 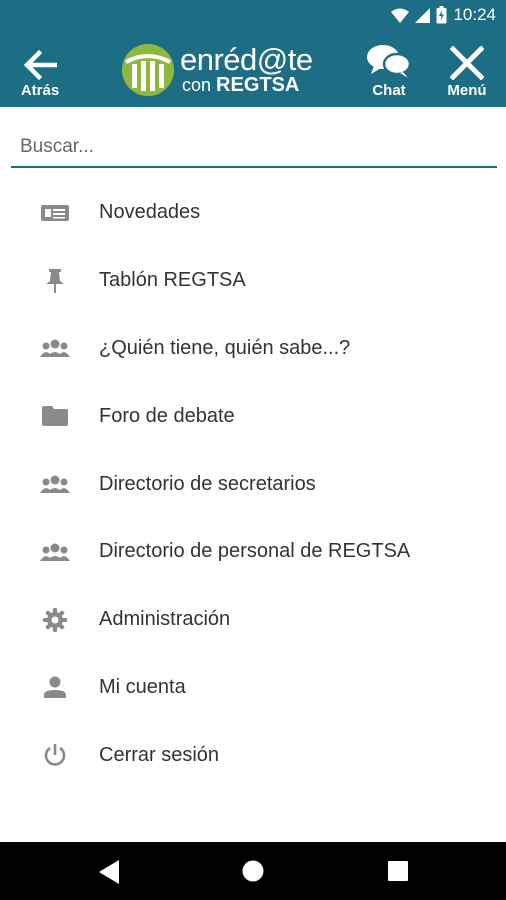 What do you see at coordinates (167, 415) in the screenshot?
I see `menu-item-label: Foro de debate` at bounding box center [167, 415].